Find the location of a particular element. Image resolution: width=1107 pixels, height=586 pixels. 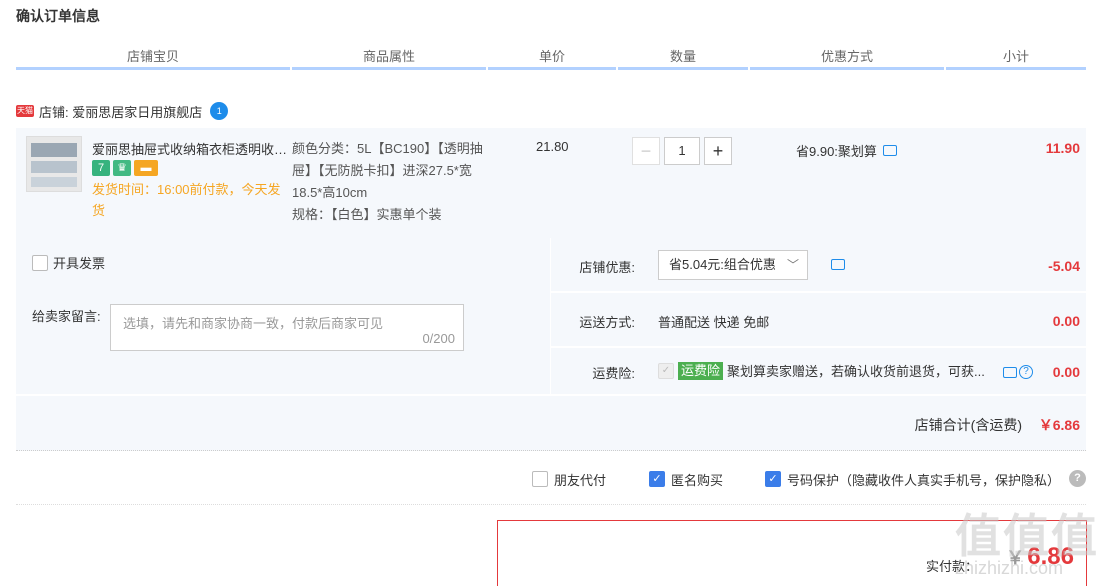

number-protect-option: ✓ 号码保护（隐藏收件人真实手机号，保护隐私） is located at coordinates (912, 479).